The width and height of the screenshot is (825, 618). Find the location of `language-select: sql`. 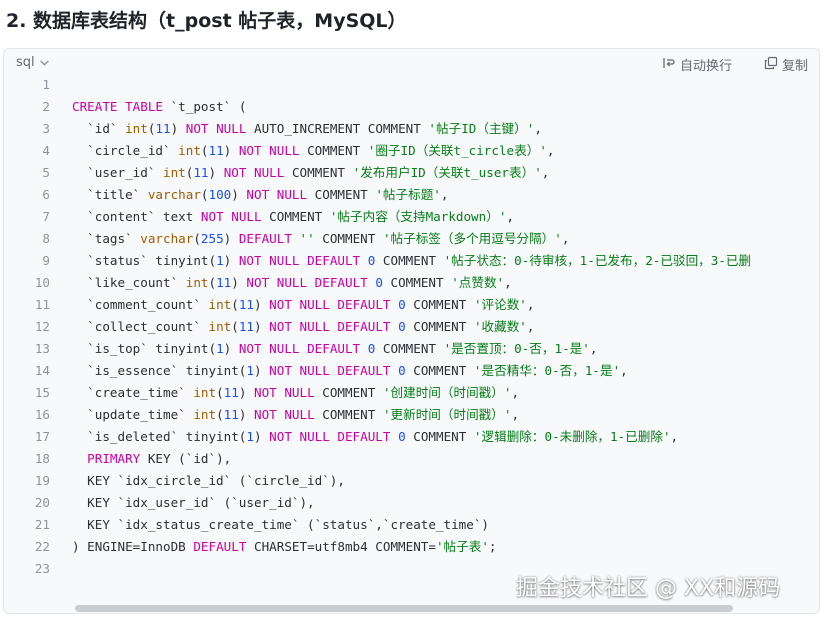

language-select: sql is located at coordinates (33, 62).